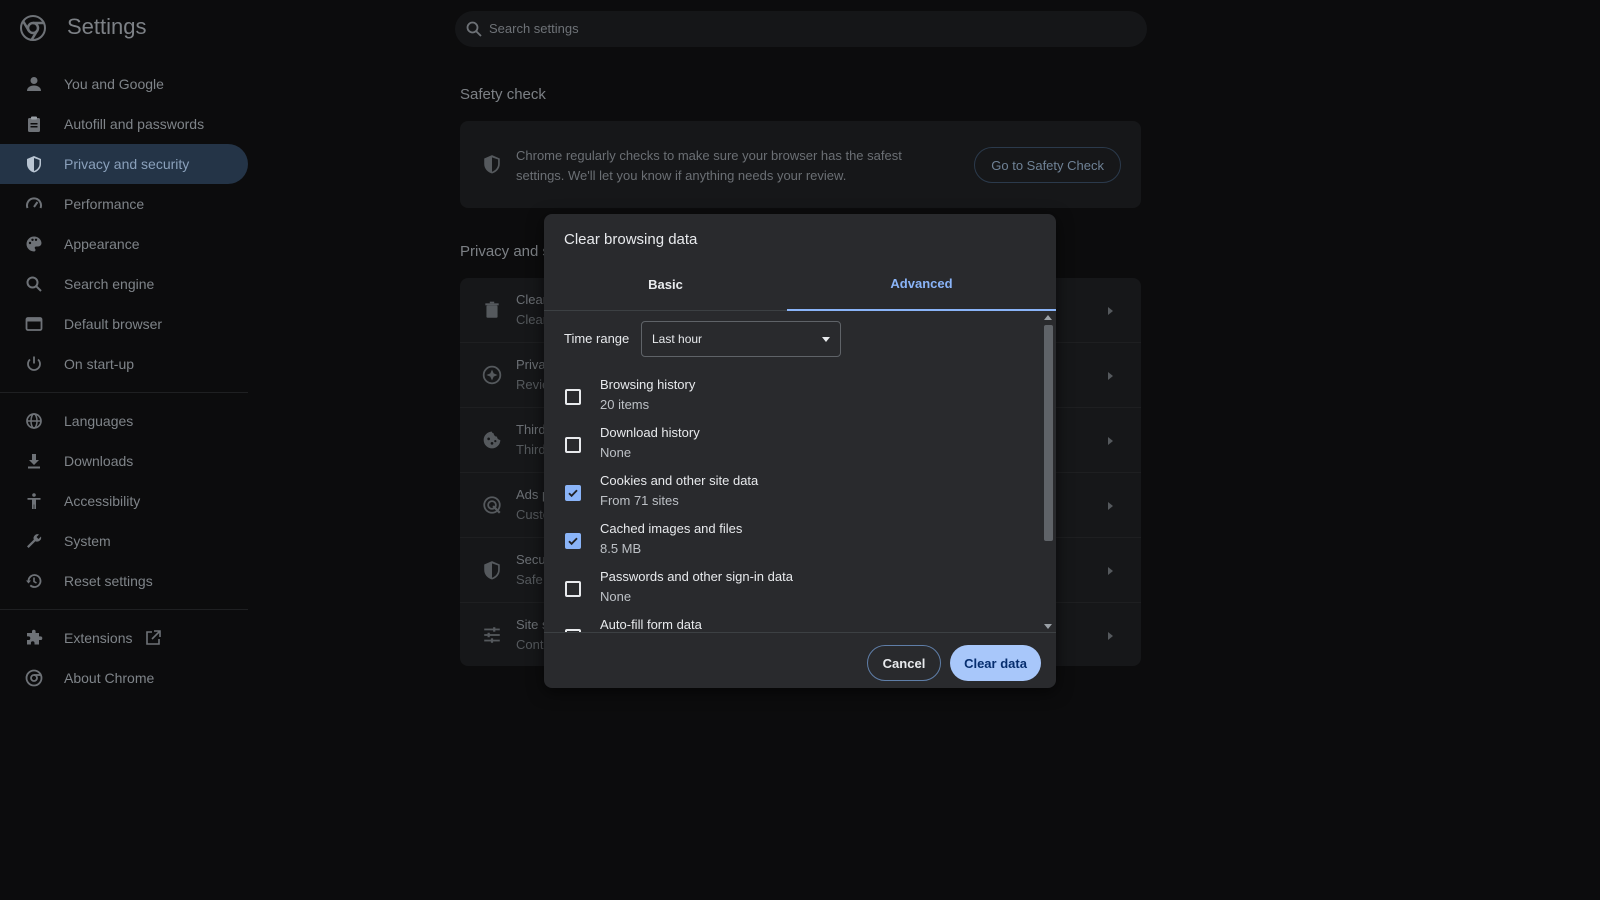 The image size is (1600, 900). I want to click on puzzle-icon, so click(34, 638).